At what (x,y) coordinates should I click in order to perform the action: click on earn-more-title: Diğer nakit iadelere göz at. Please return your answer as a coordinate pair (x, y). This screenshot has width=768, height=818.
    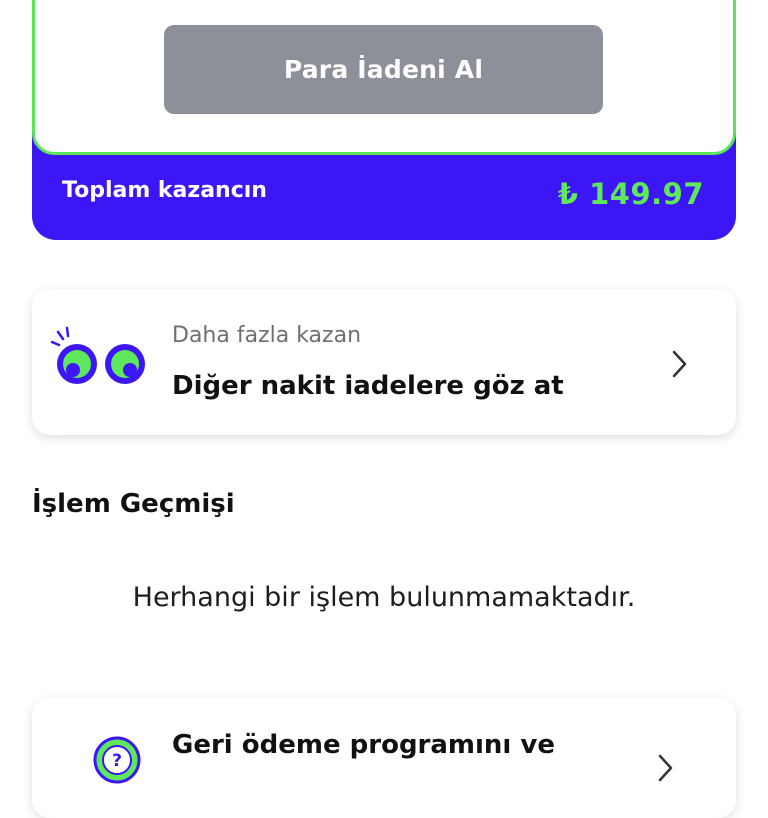
    Looking at the image, I should click on (368, 386).